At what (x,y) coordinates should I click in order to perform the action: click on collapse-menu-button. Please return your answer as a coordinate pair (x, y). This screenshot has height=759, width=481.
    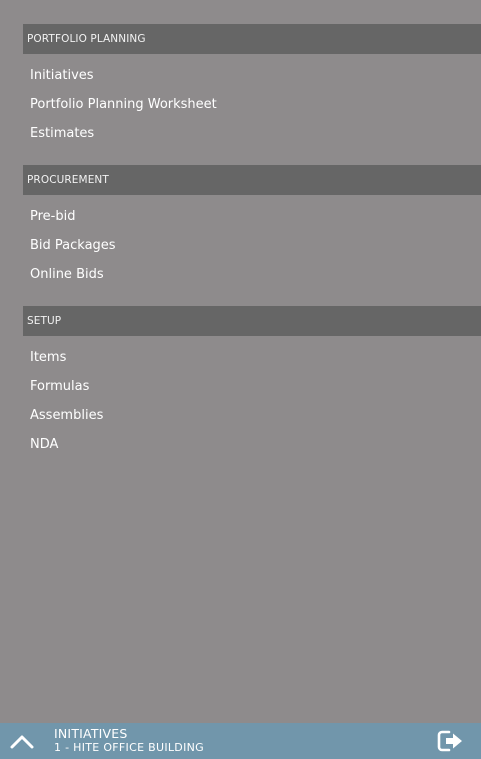
    Looking at the image, I should click on (22, 741).